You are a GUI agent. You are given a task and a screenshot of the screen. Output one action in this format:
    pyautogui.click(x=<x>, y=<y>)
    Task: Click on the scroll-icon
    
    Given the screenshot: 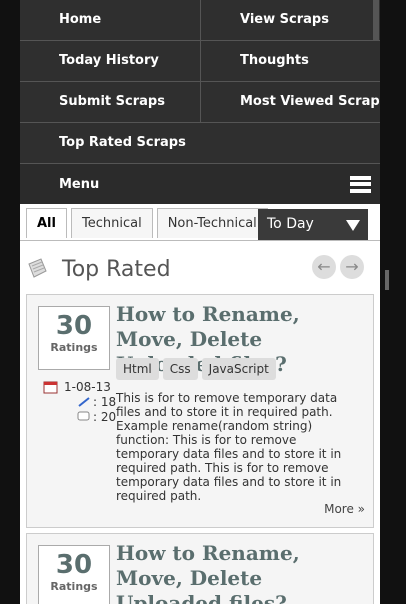 What is the action you would take?
    pyautogui.click(x=37, y=268)
    